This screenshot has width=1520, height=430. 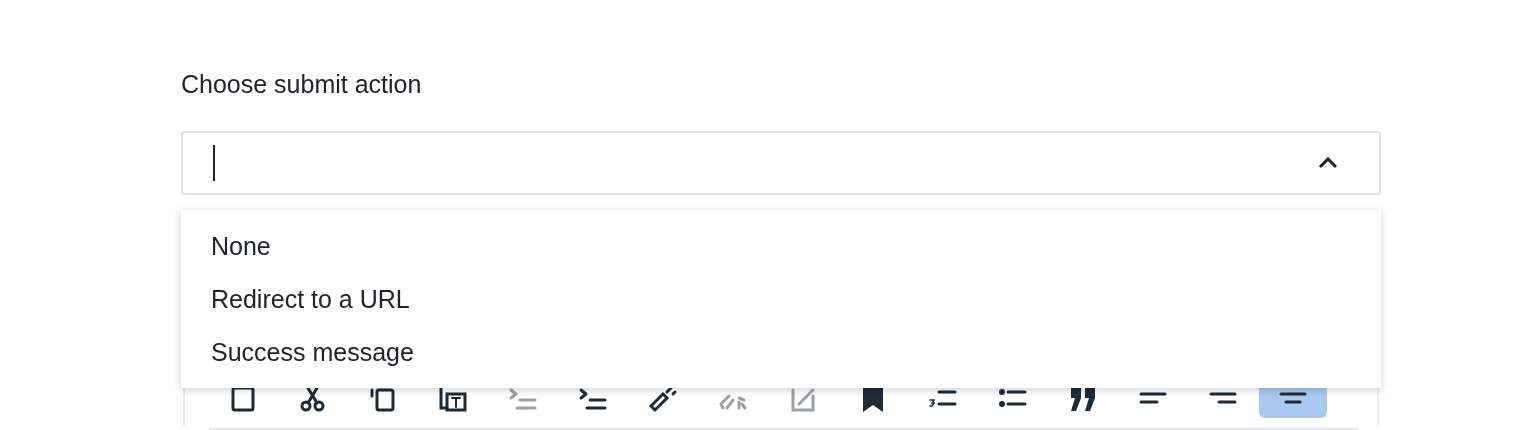 What do you see at coordinates (214, 163) in the screenshot?
I see `text-cursor` at bounding box center [214, 163].